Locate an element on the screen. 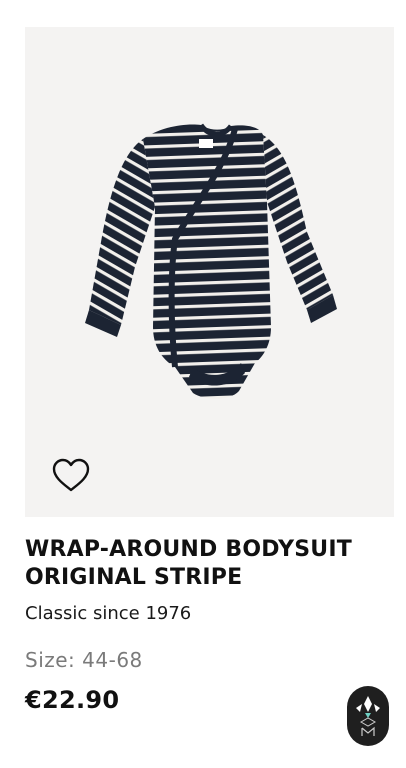  brand-badge-button is located at coordinates (368, 716).